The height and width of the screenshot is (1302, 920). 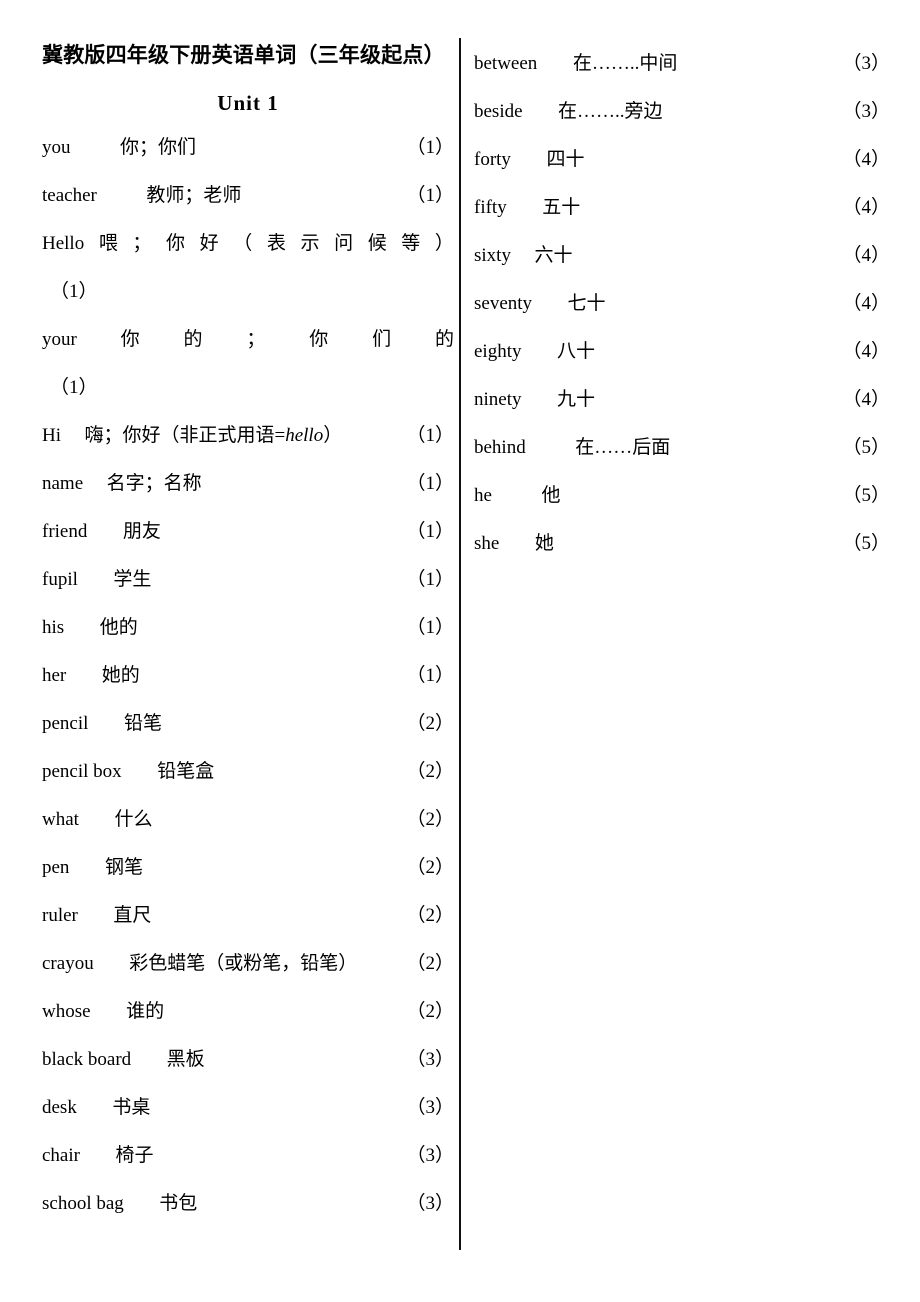 What do you see at coordinates (483, 495) in the screenshot?
I see `vocab-term: he` at bounding box center [483, 495].